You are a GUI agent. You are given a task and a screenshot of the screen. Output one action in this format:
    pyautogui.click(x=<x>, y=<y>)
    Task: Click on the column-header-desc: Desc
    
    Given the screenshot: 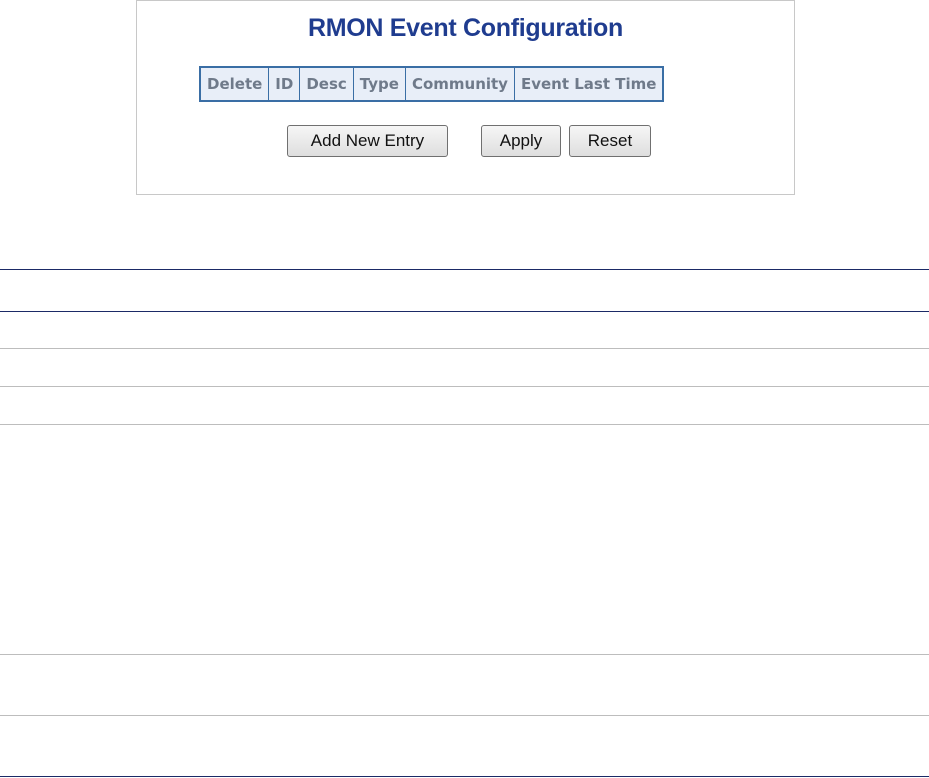 What is the action you would take?
    pyautogui.click(x=326, y=84)
    